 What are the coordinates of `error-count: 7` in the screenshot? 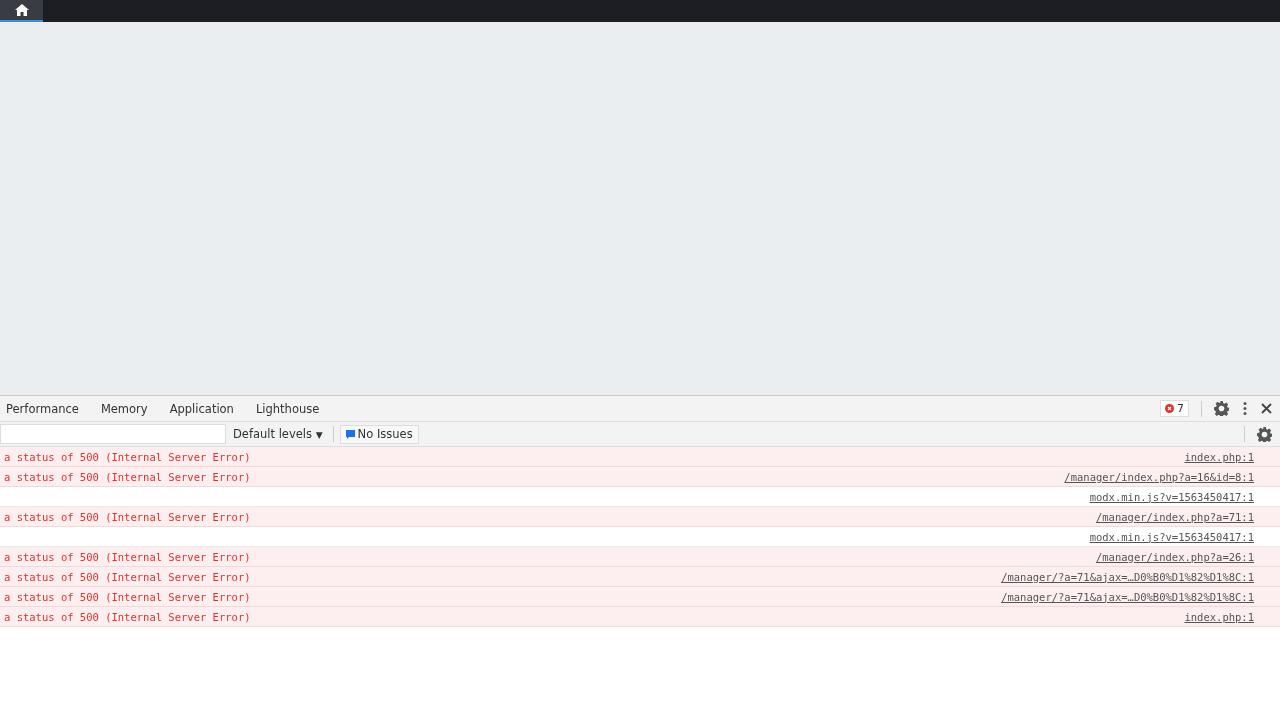 It's located at (1180, 408).